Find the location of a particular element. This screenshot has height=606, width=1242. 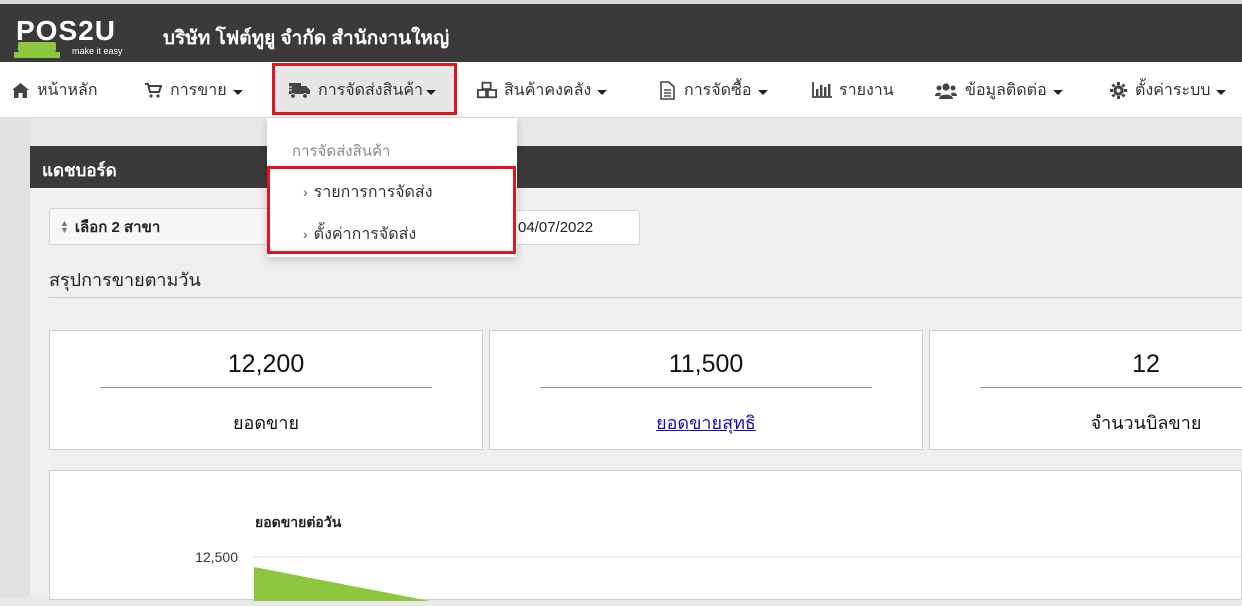

stat-label: จำนวนบิลขาย is located at coordinates (1146, 423).